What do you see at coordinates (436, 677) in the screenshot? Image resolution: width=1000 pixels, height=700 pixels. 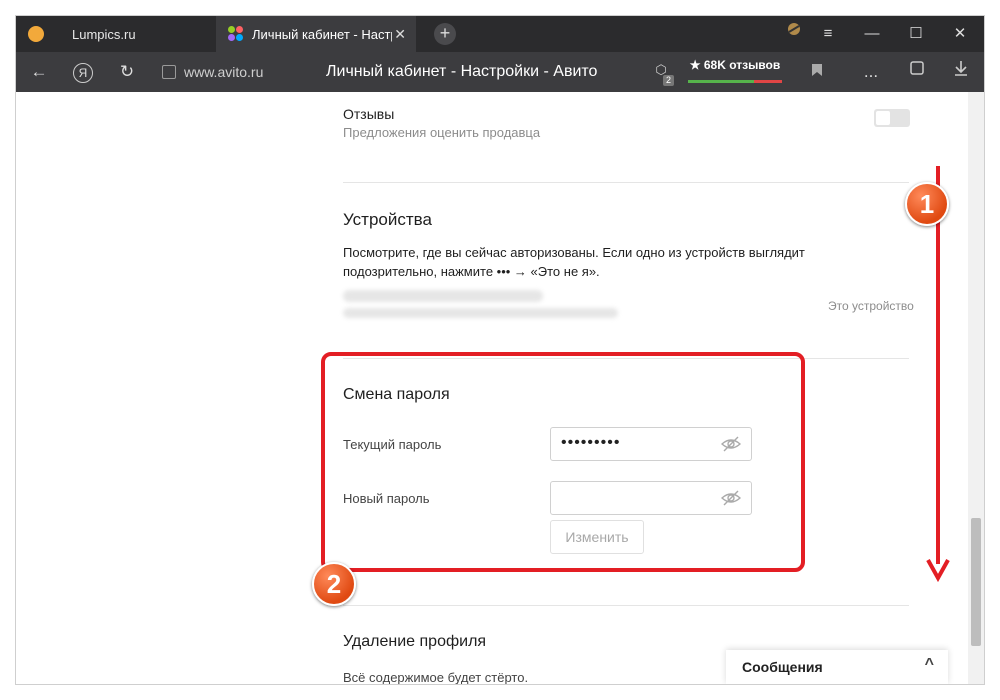 I see `delete-profile-description: Всё содержимое будет стёрто.` at bounding box center [436, 677].